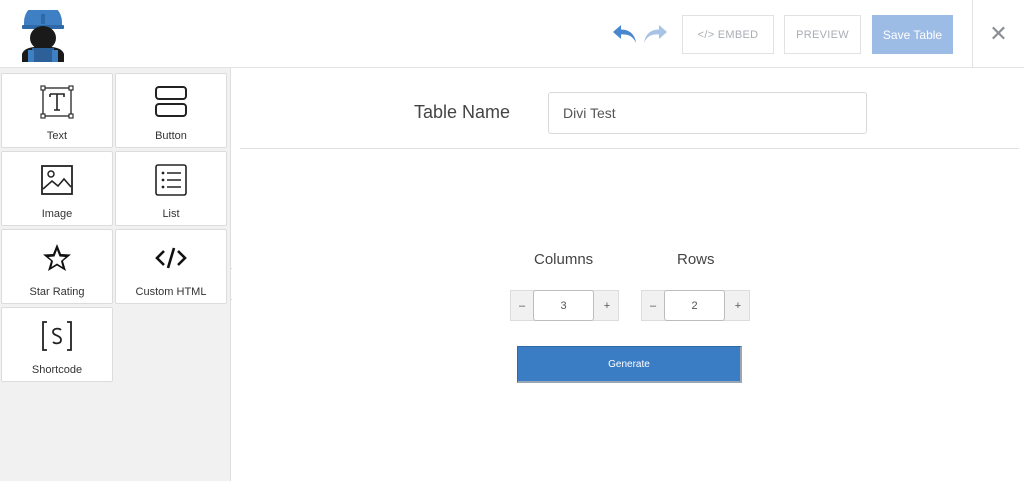 The image size is (1024, 481). I want to click on element-tile-label: Custom HTML, so click(171, 292).